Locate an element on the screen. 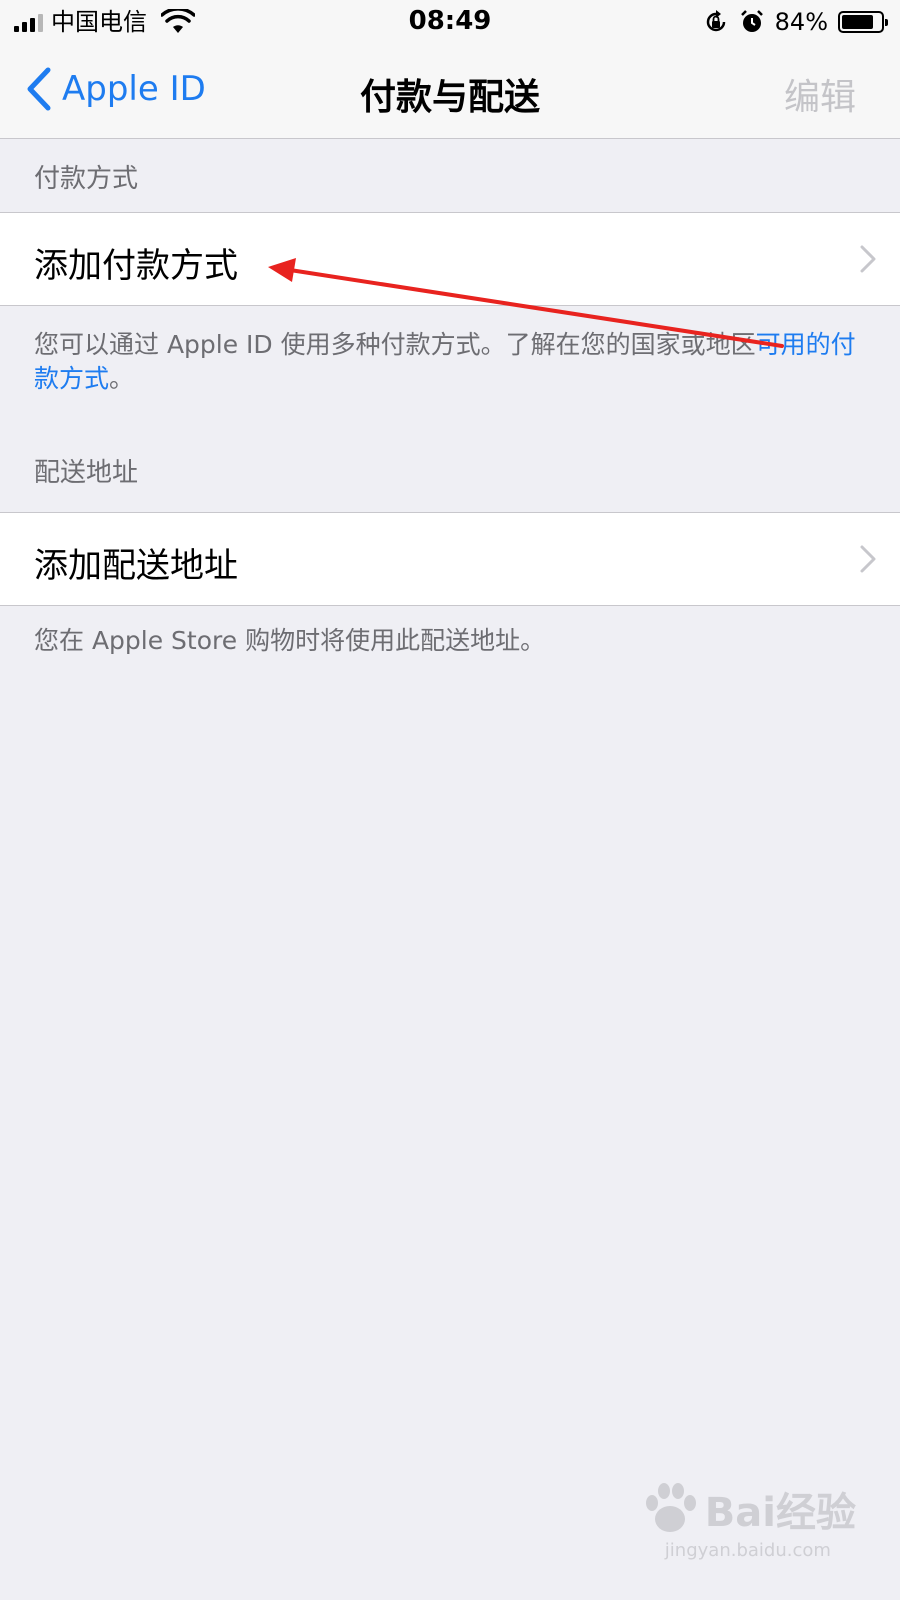 The image size is (900, 1600). watermark-url: jingyan.baidu.com is located at coordinates (747, 1550).